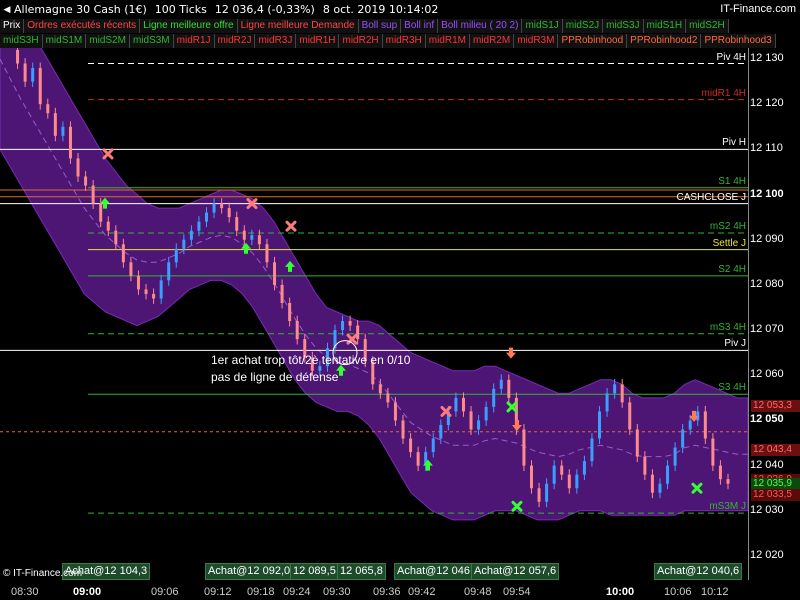 The width and height of the screenshot is (800, 600). Describe the element at coordinates (767, 238) in the screenshot. I see `price-tick-label: 12 090` at that location.